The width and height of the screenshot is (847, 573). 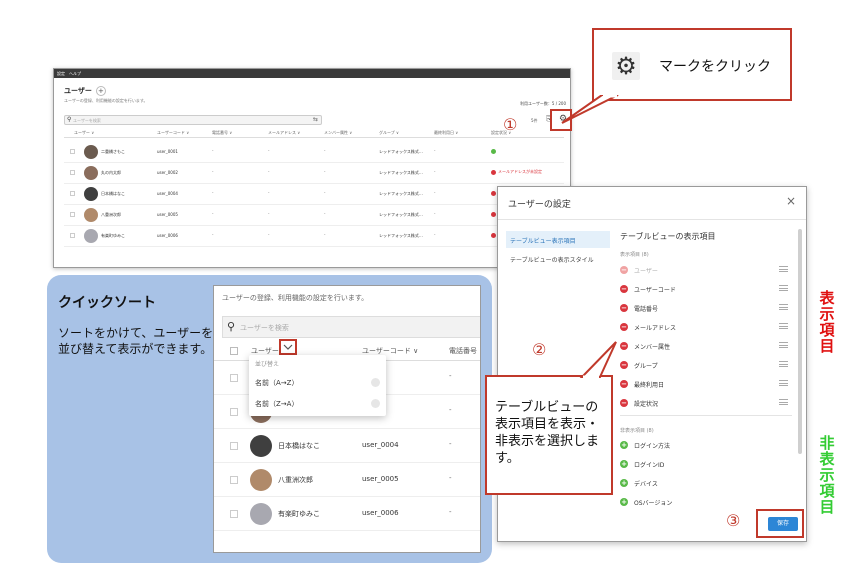 What do you see at coordinates (167, 151) in the screenshot?
I see `user-code: user_0001` at bounding box center [167, 151].